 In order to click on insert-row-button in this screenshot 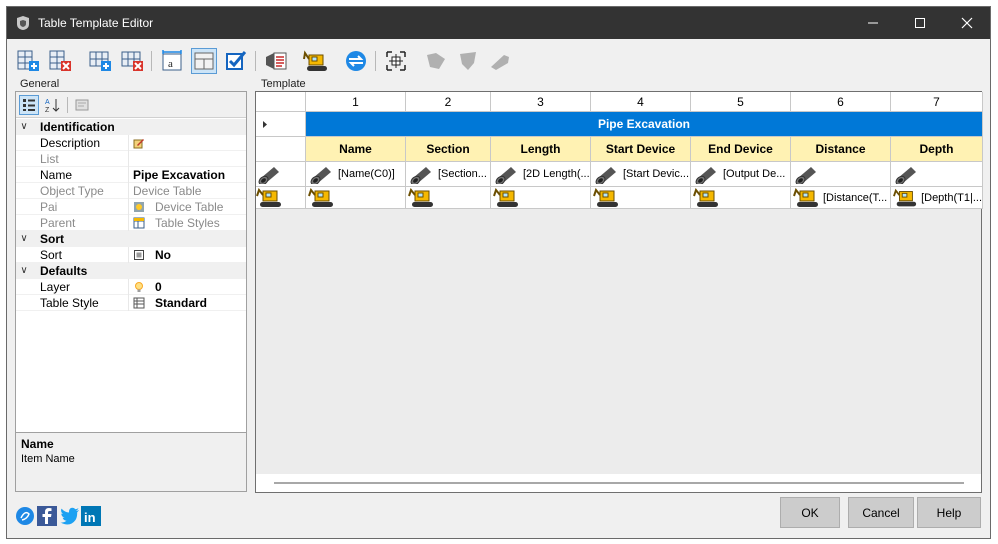, I will do `click(100, 61)`.